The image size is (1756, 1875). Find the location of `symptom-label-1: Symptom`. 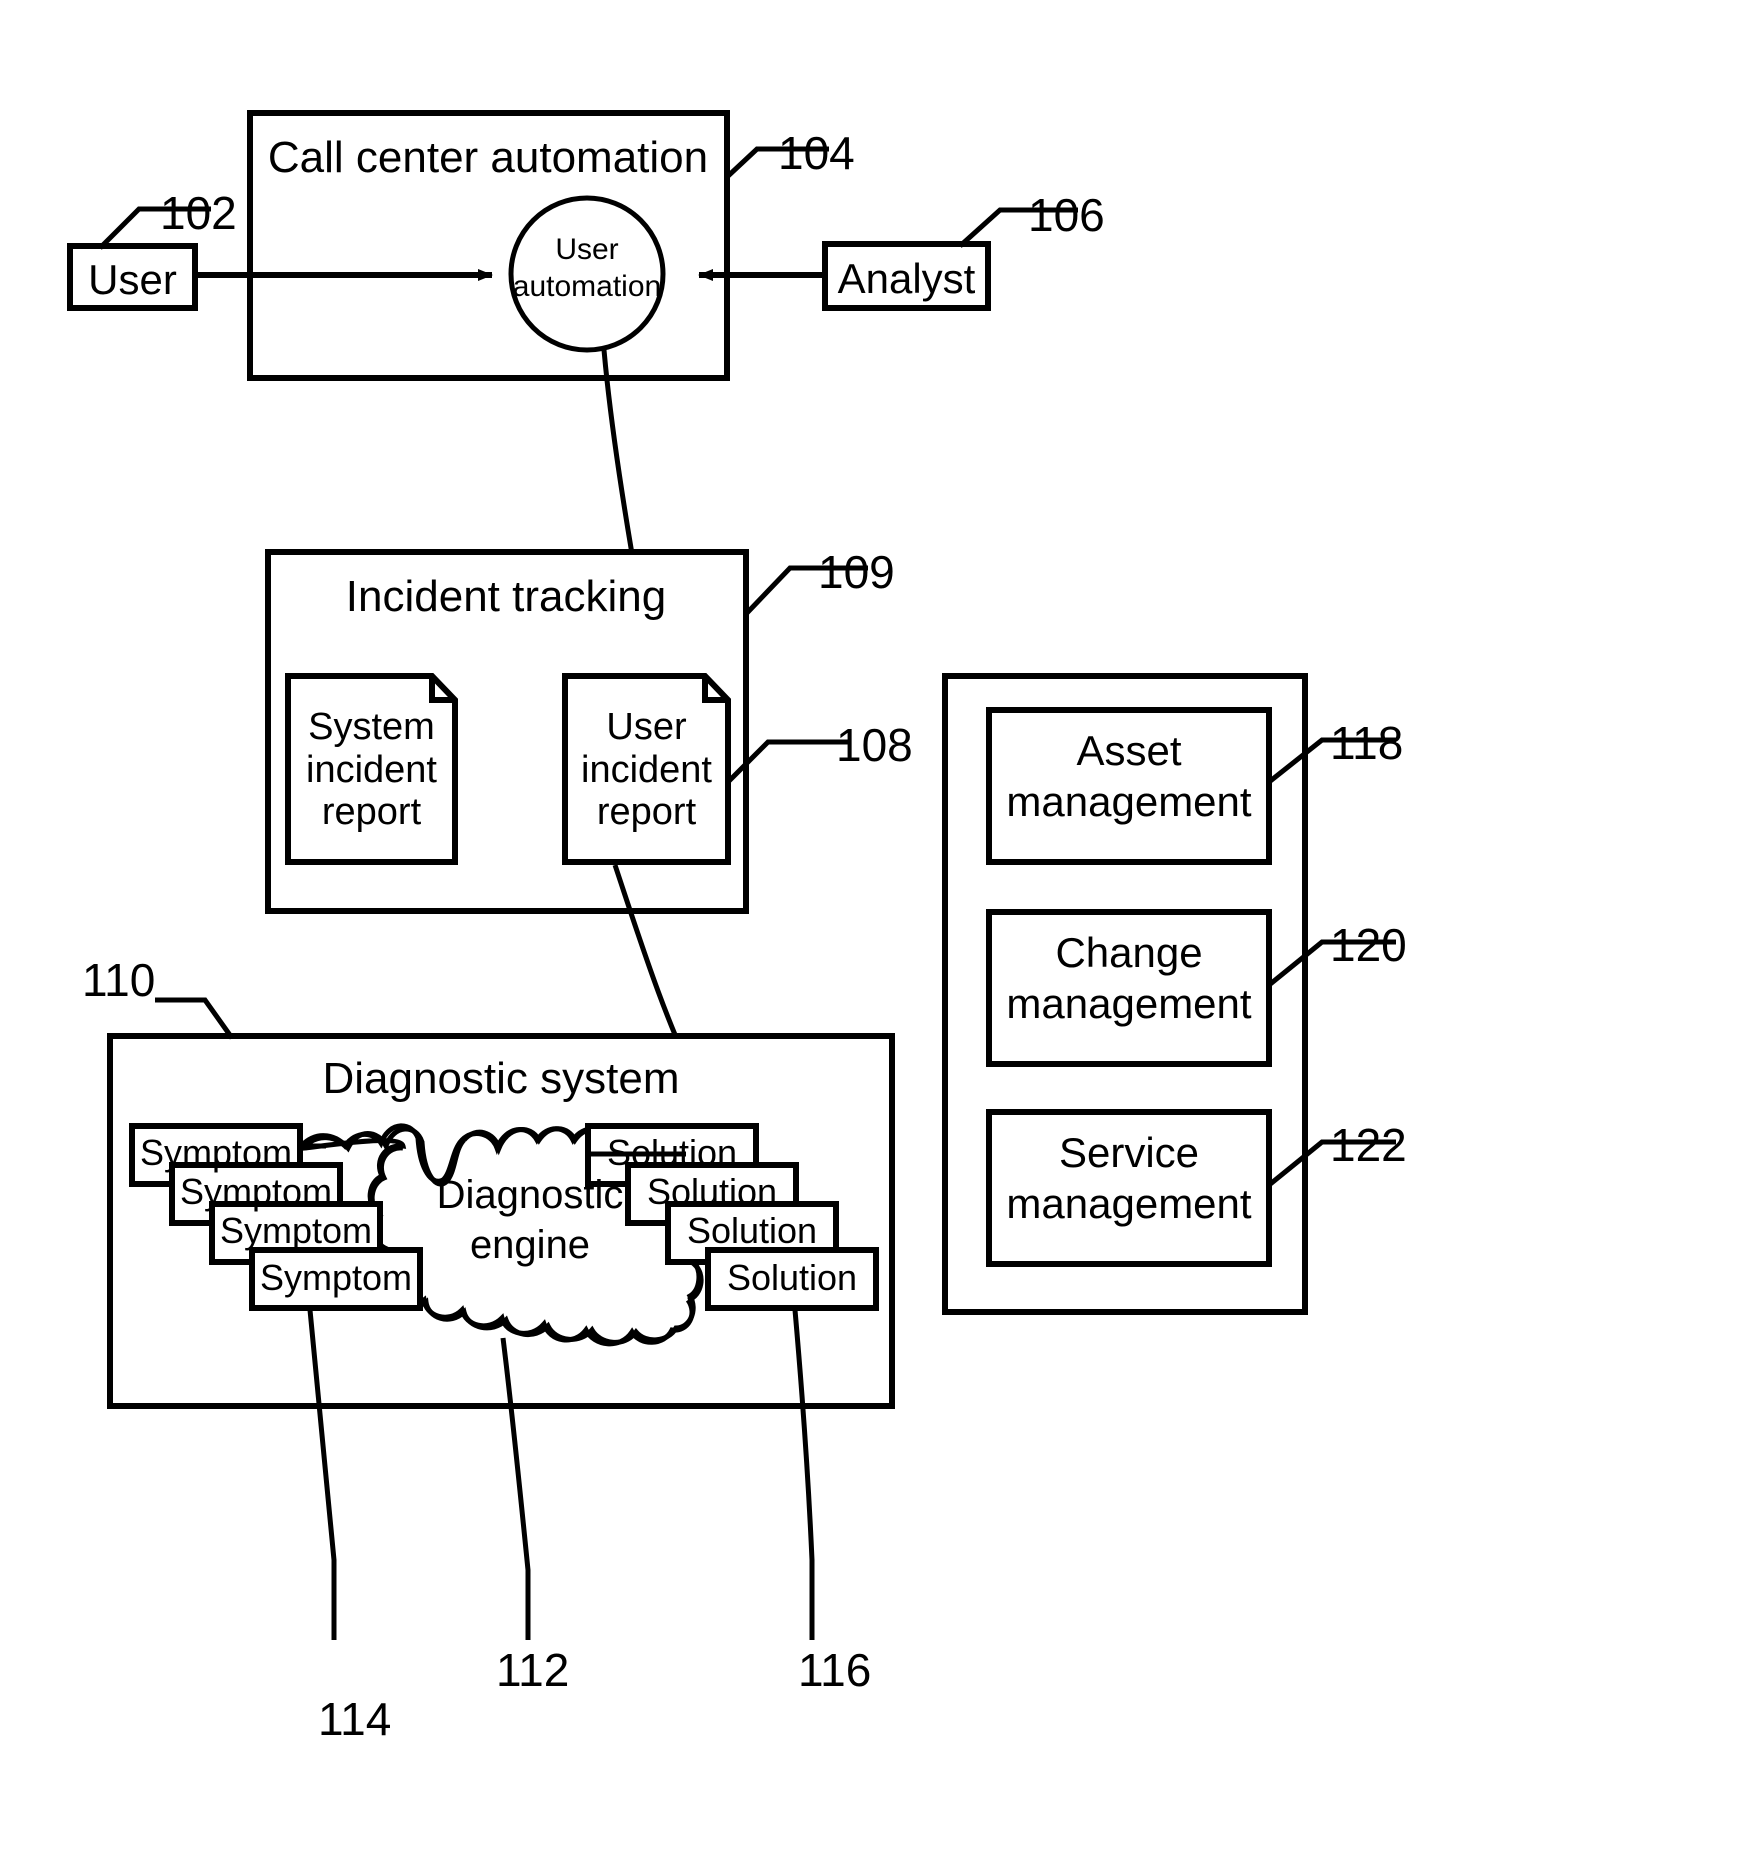

symptom-label-1: Symptom is located at coordinates (336, 1277).